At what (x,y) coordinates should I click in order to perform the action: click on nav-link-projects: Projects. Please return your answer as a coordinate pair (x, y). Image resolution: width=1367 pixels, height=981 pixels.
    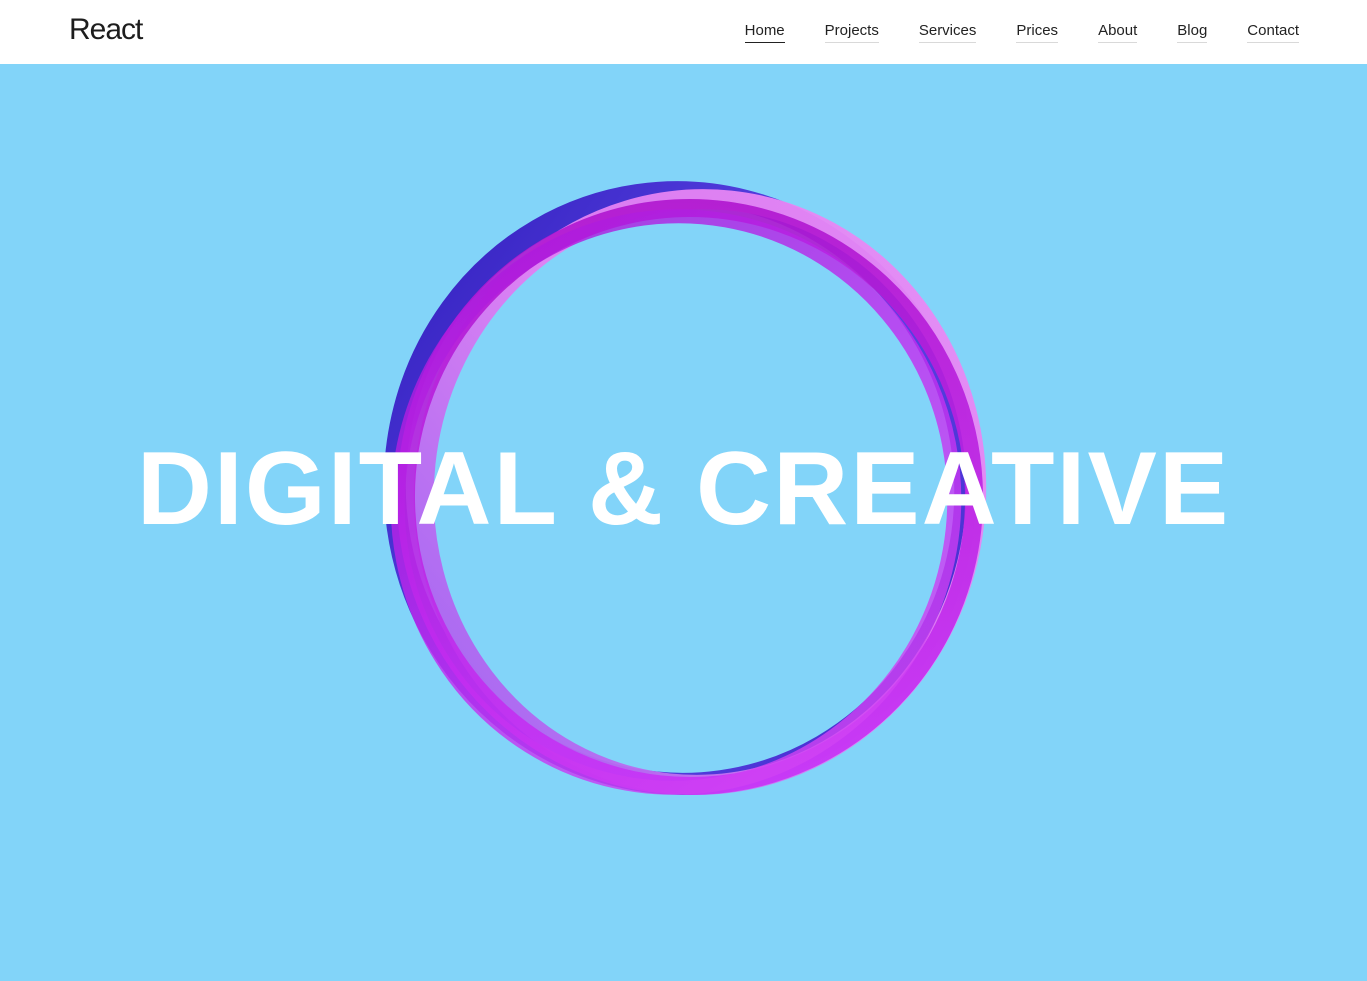
    Looking at the image, I should click on (851, 32).